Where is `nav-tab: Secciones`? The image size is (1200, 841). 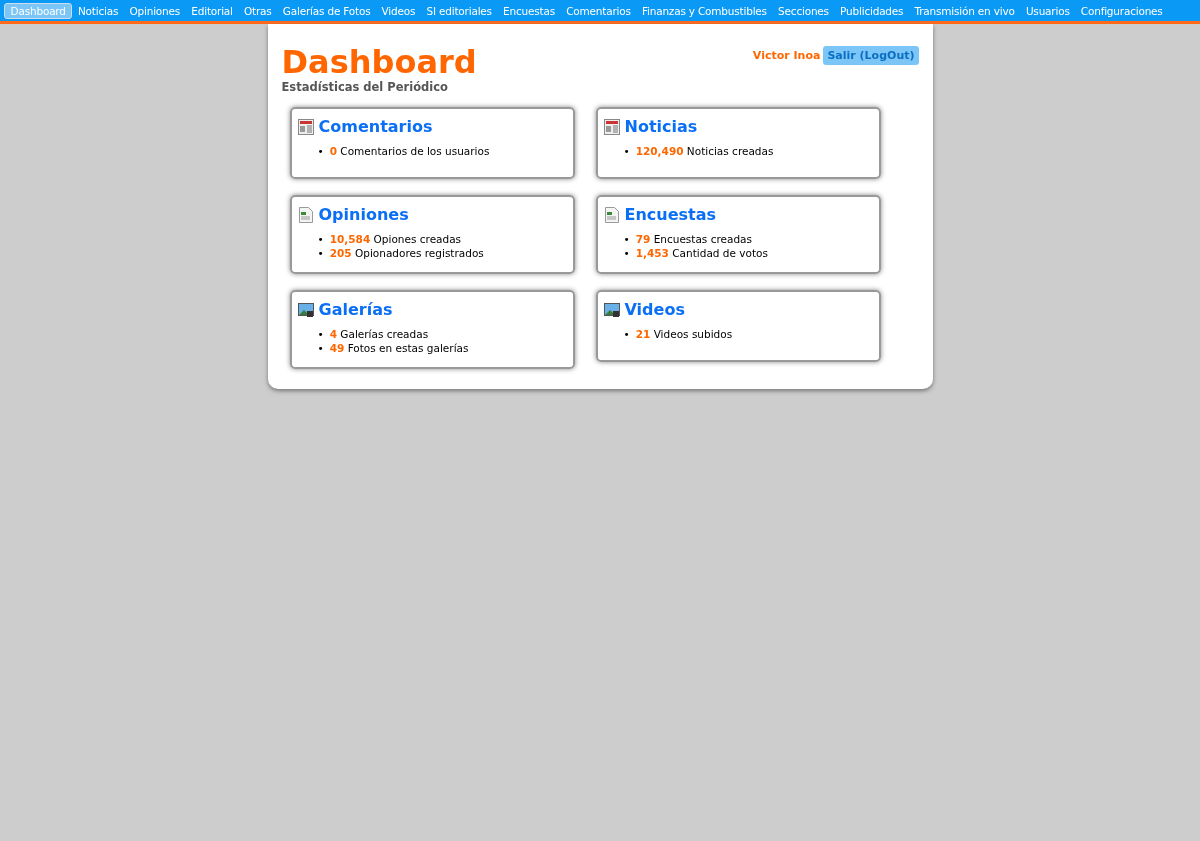
nav-tab: Secciones is located at coordinates (803, 10).